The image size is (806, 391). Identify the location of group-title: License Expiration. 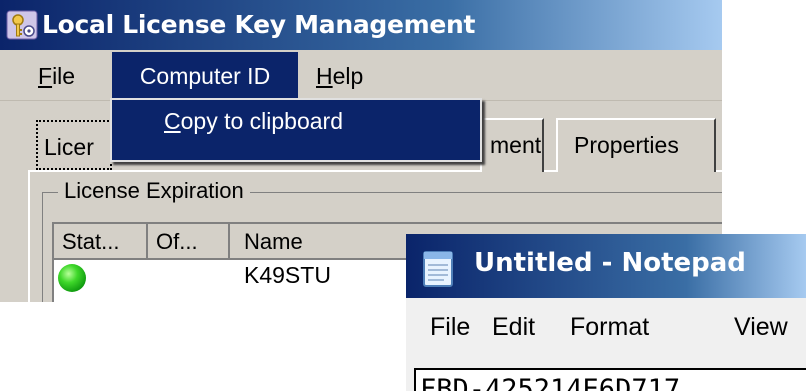
(154, 191).